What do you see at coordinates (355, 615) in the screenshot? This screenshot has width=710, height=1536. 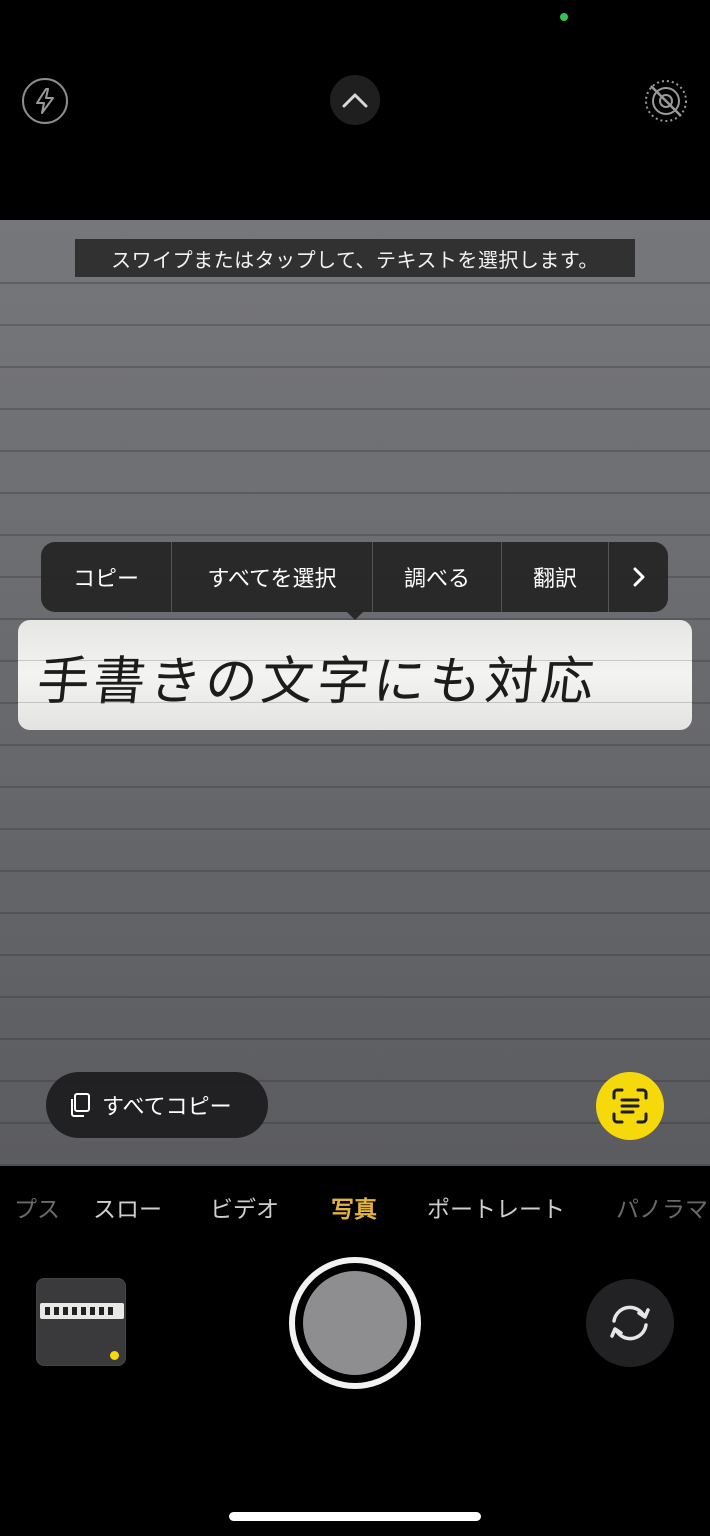 I see `menu-pointer` at bounding box center [355, 615].